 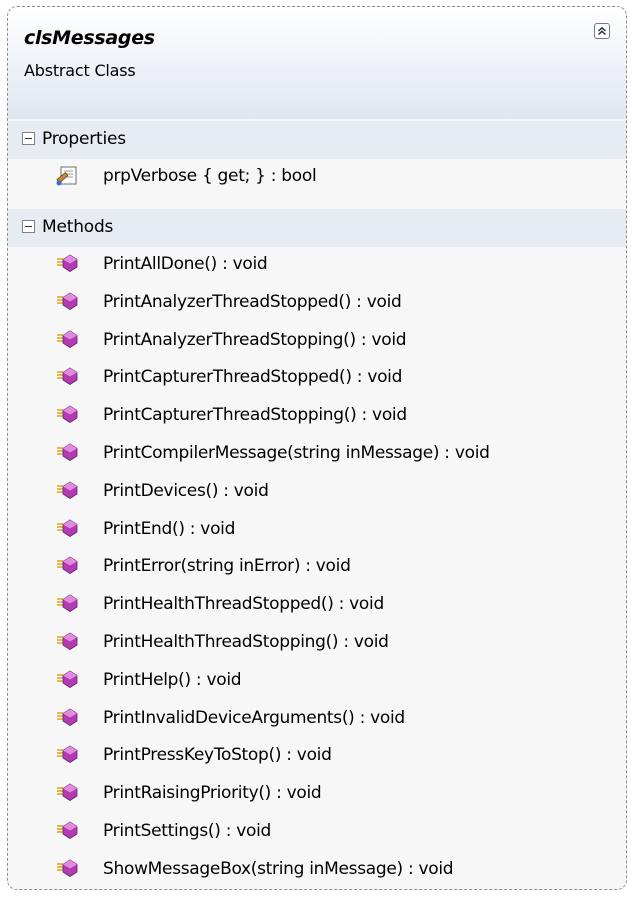 I want to click on member-signature: PrintError(string inError) : void, so click(x=227, y=566).